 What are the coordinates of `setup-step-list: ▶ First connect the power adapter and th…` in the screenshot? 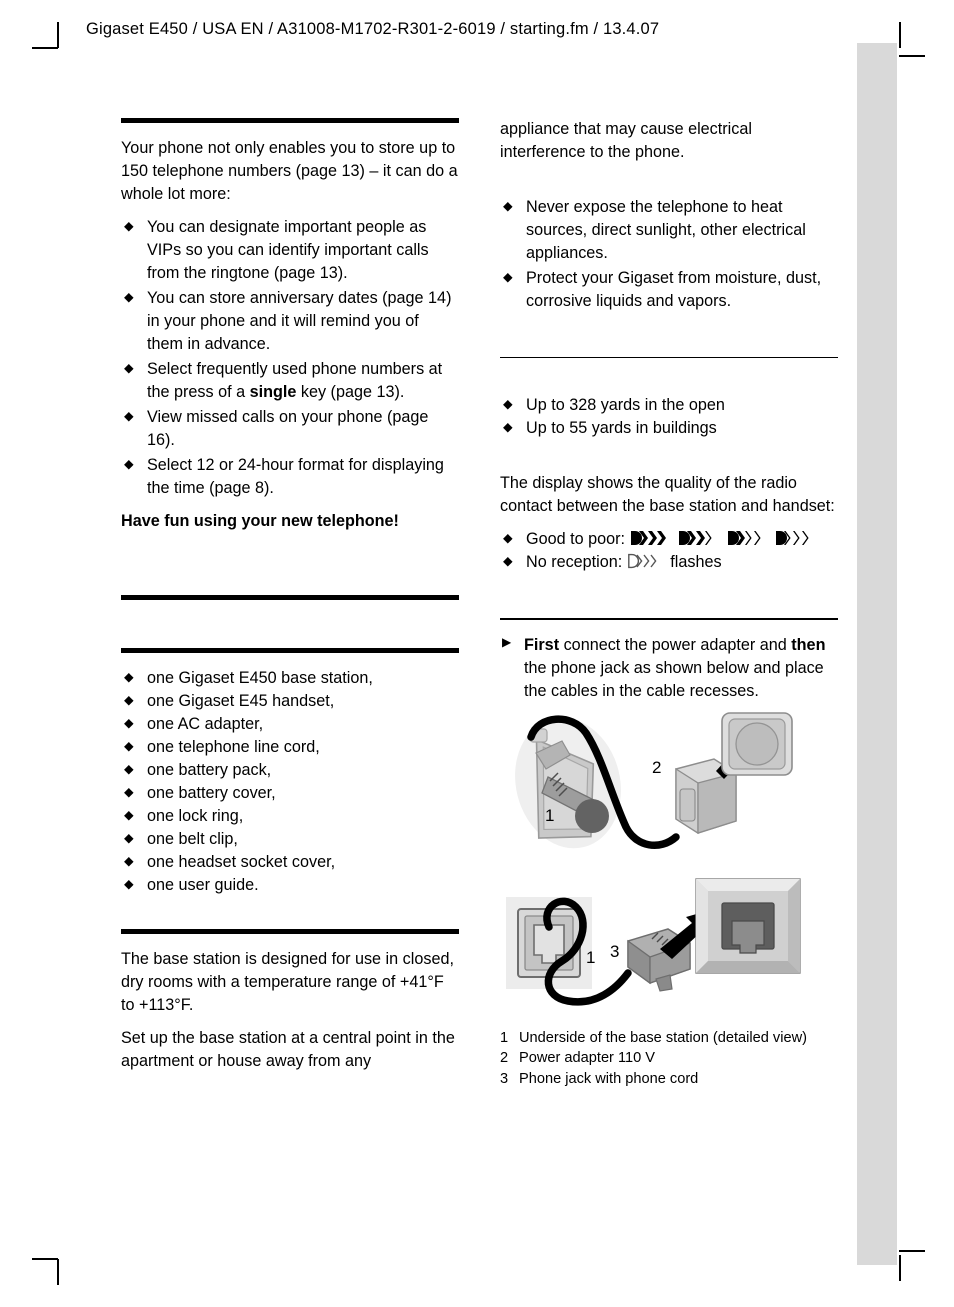 It's located at (669, 668).